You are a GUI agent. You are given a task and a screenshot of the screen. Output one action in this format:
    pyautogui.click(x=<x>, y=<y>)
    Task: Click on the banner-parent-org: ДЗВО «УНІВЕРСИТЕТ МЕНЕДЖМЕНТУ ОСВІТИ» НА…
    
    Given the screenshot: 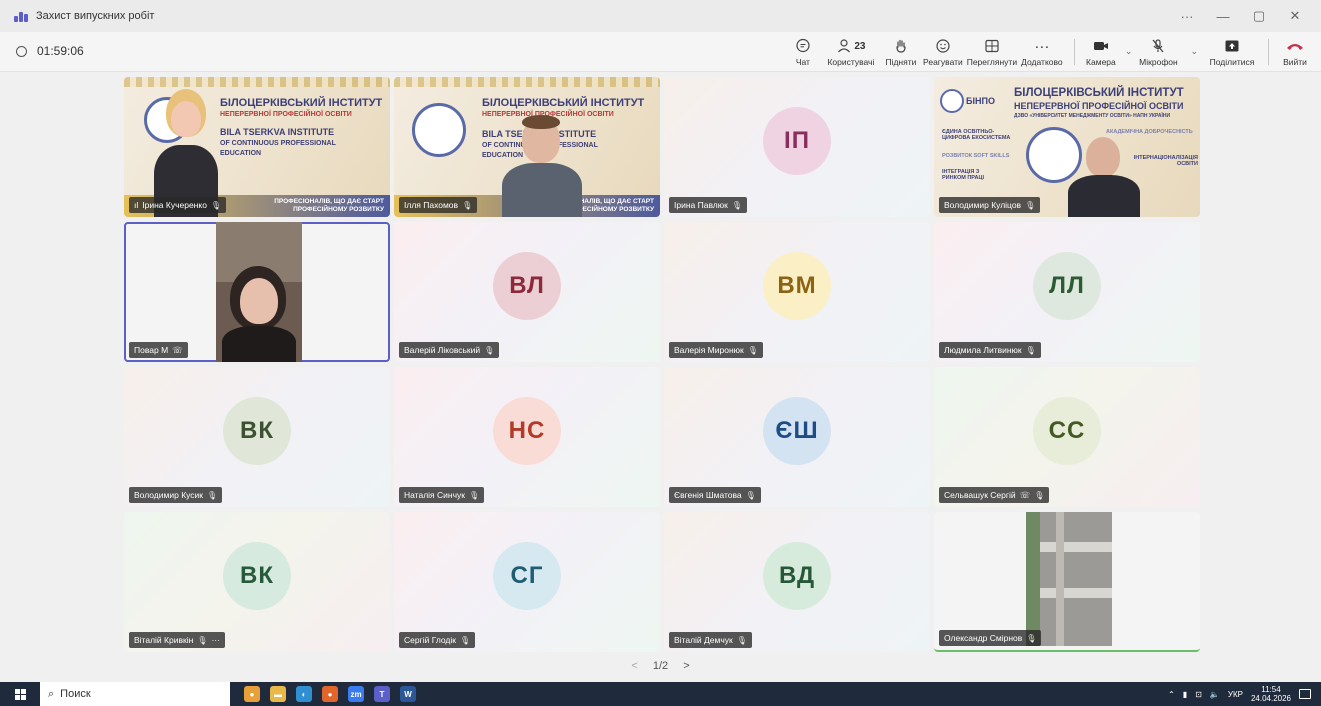 What is the action you would take?
    pyautogui.click(x=1092, y=116)
    